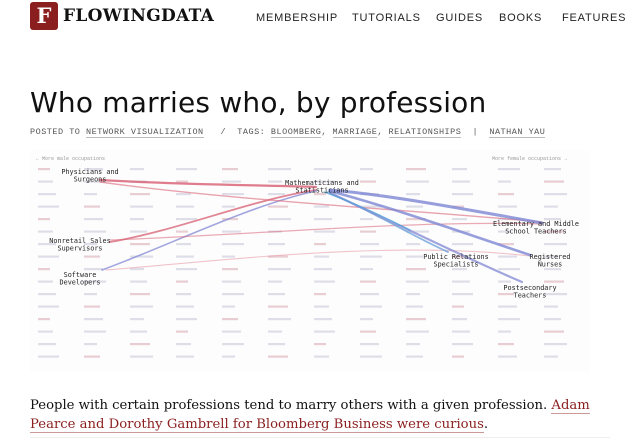 The width and height of the screenshot is (625, 442). I want to click on node-label-postsecondary: Postsecondary Teachers, so click(529, 292).